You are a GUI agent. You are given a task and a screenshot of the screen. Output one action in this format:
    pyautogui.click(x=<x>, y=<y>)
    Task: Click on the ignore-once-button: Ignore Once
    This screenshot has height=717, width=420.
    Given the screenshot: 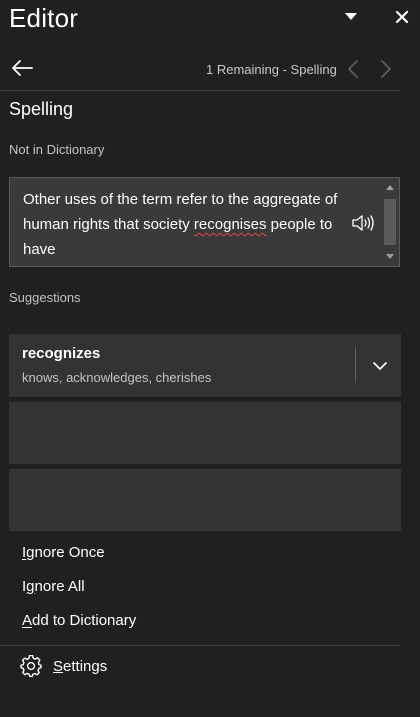 What is the action you would take?
    pyautogui.click(x=63, y=552)
    